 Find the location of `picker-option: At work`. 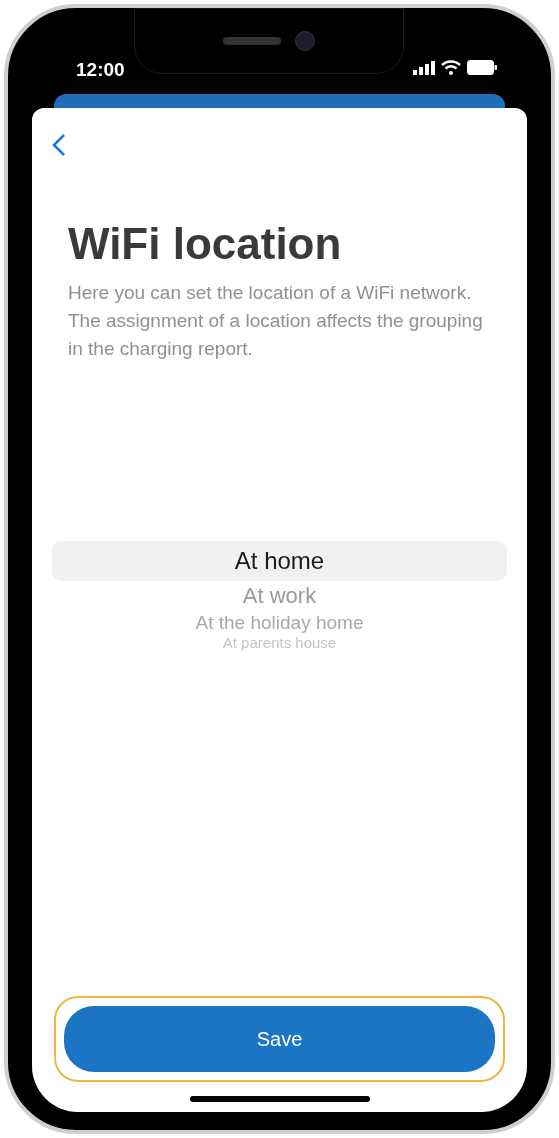

picker-option: At work is located at coordinates (279, 596).